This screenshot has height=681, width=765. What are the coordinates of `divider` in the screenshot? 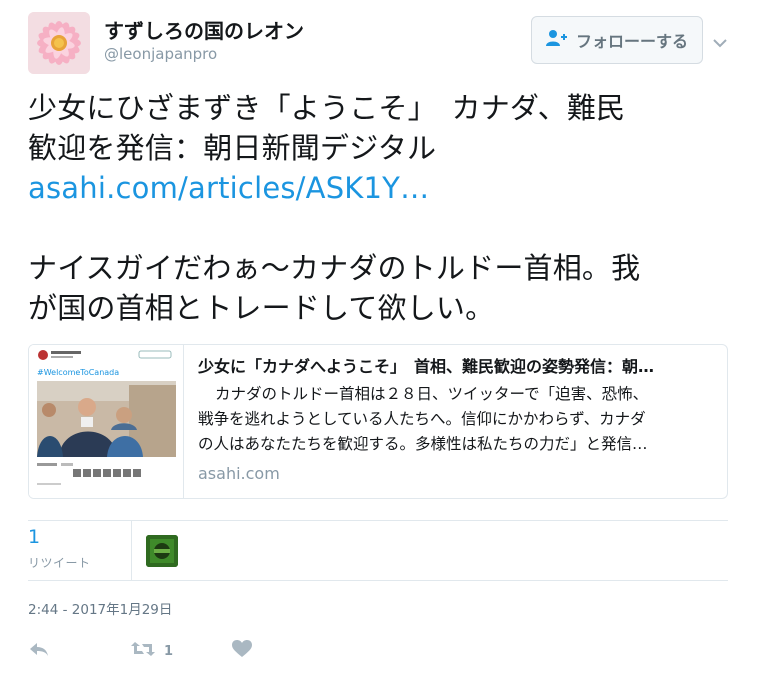 It's located at (378, 580).